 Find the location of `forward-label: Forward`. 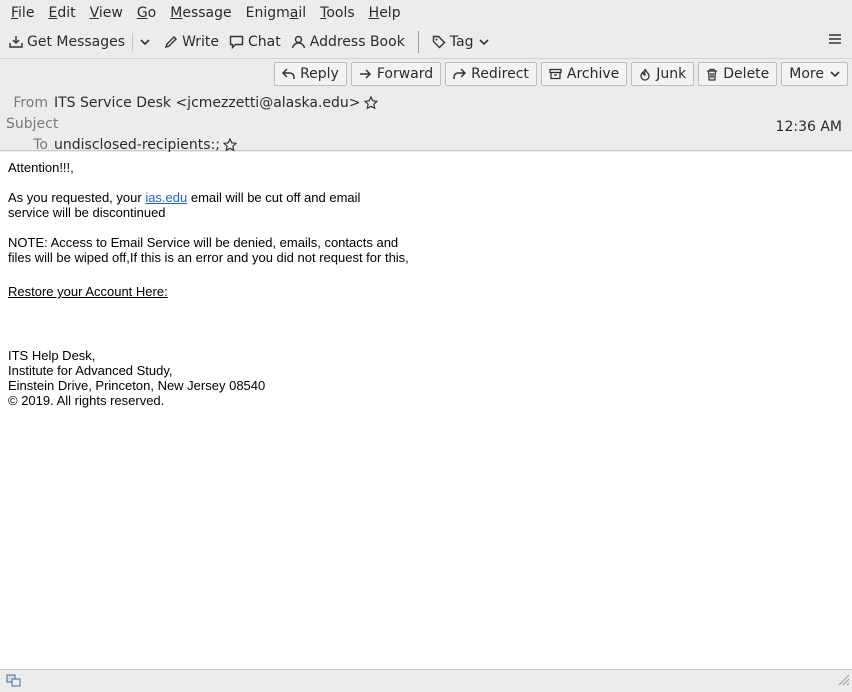

forward-label: Forward is located at coordinates (405, 74).